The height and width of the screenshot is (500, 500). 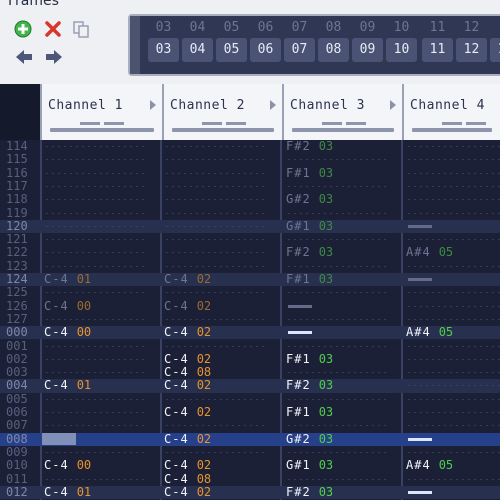 What do you see at coordinates (250, 146) in the screenshot?
I see `pattern-row: 114 F#2 03` at bounding box center [250, 146].